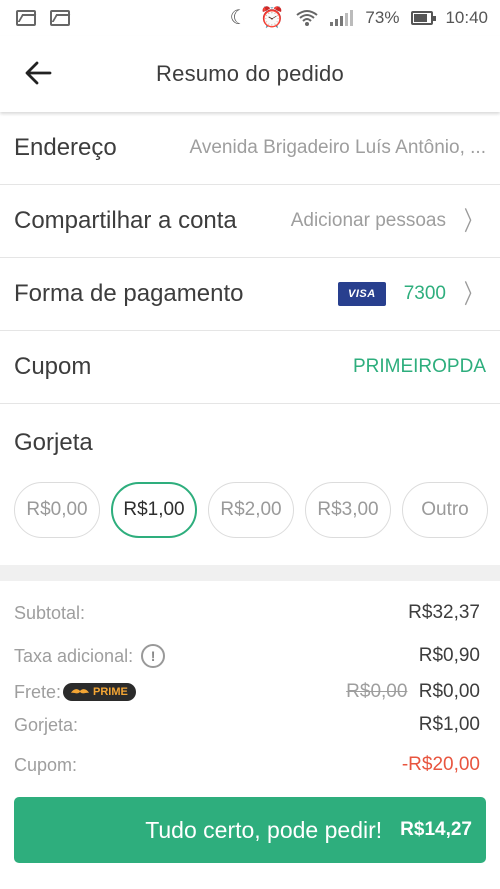  What do you see at coordinates (449, 655) in the screenshot?
I see `fee-value: R$0,90` at bounding box center [449, 655].